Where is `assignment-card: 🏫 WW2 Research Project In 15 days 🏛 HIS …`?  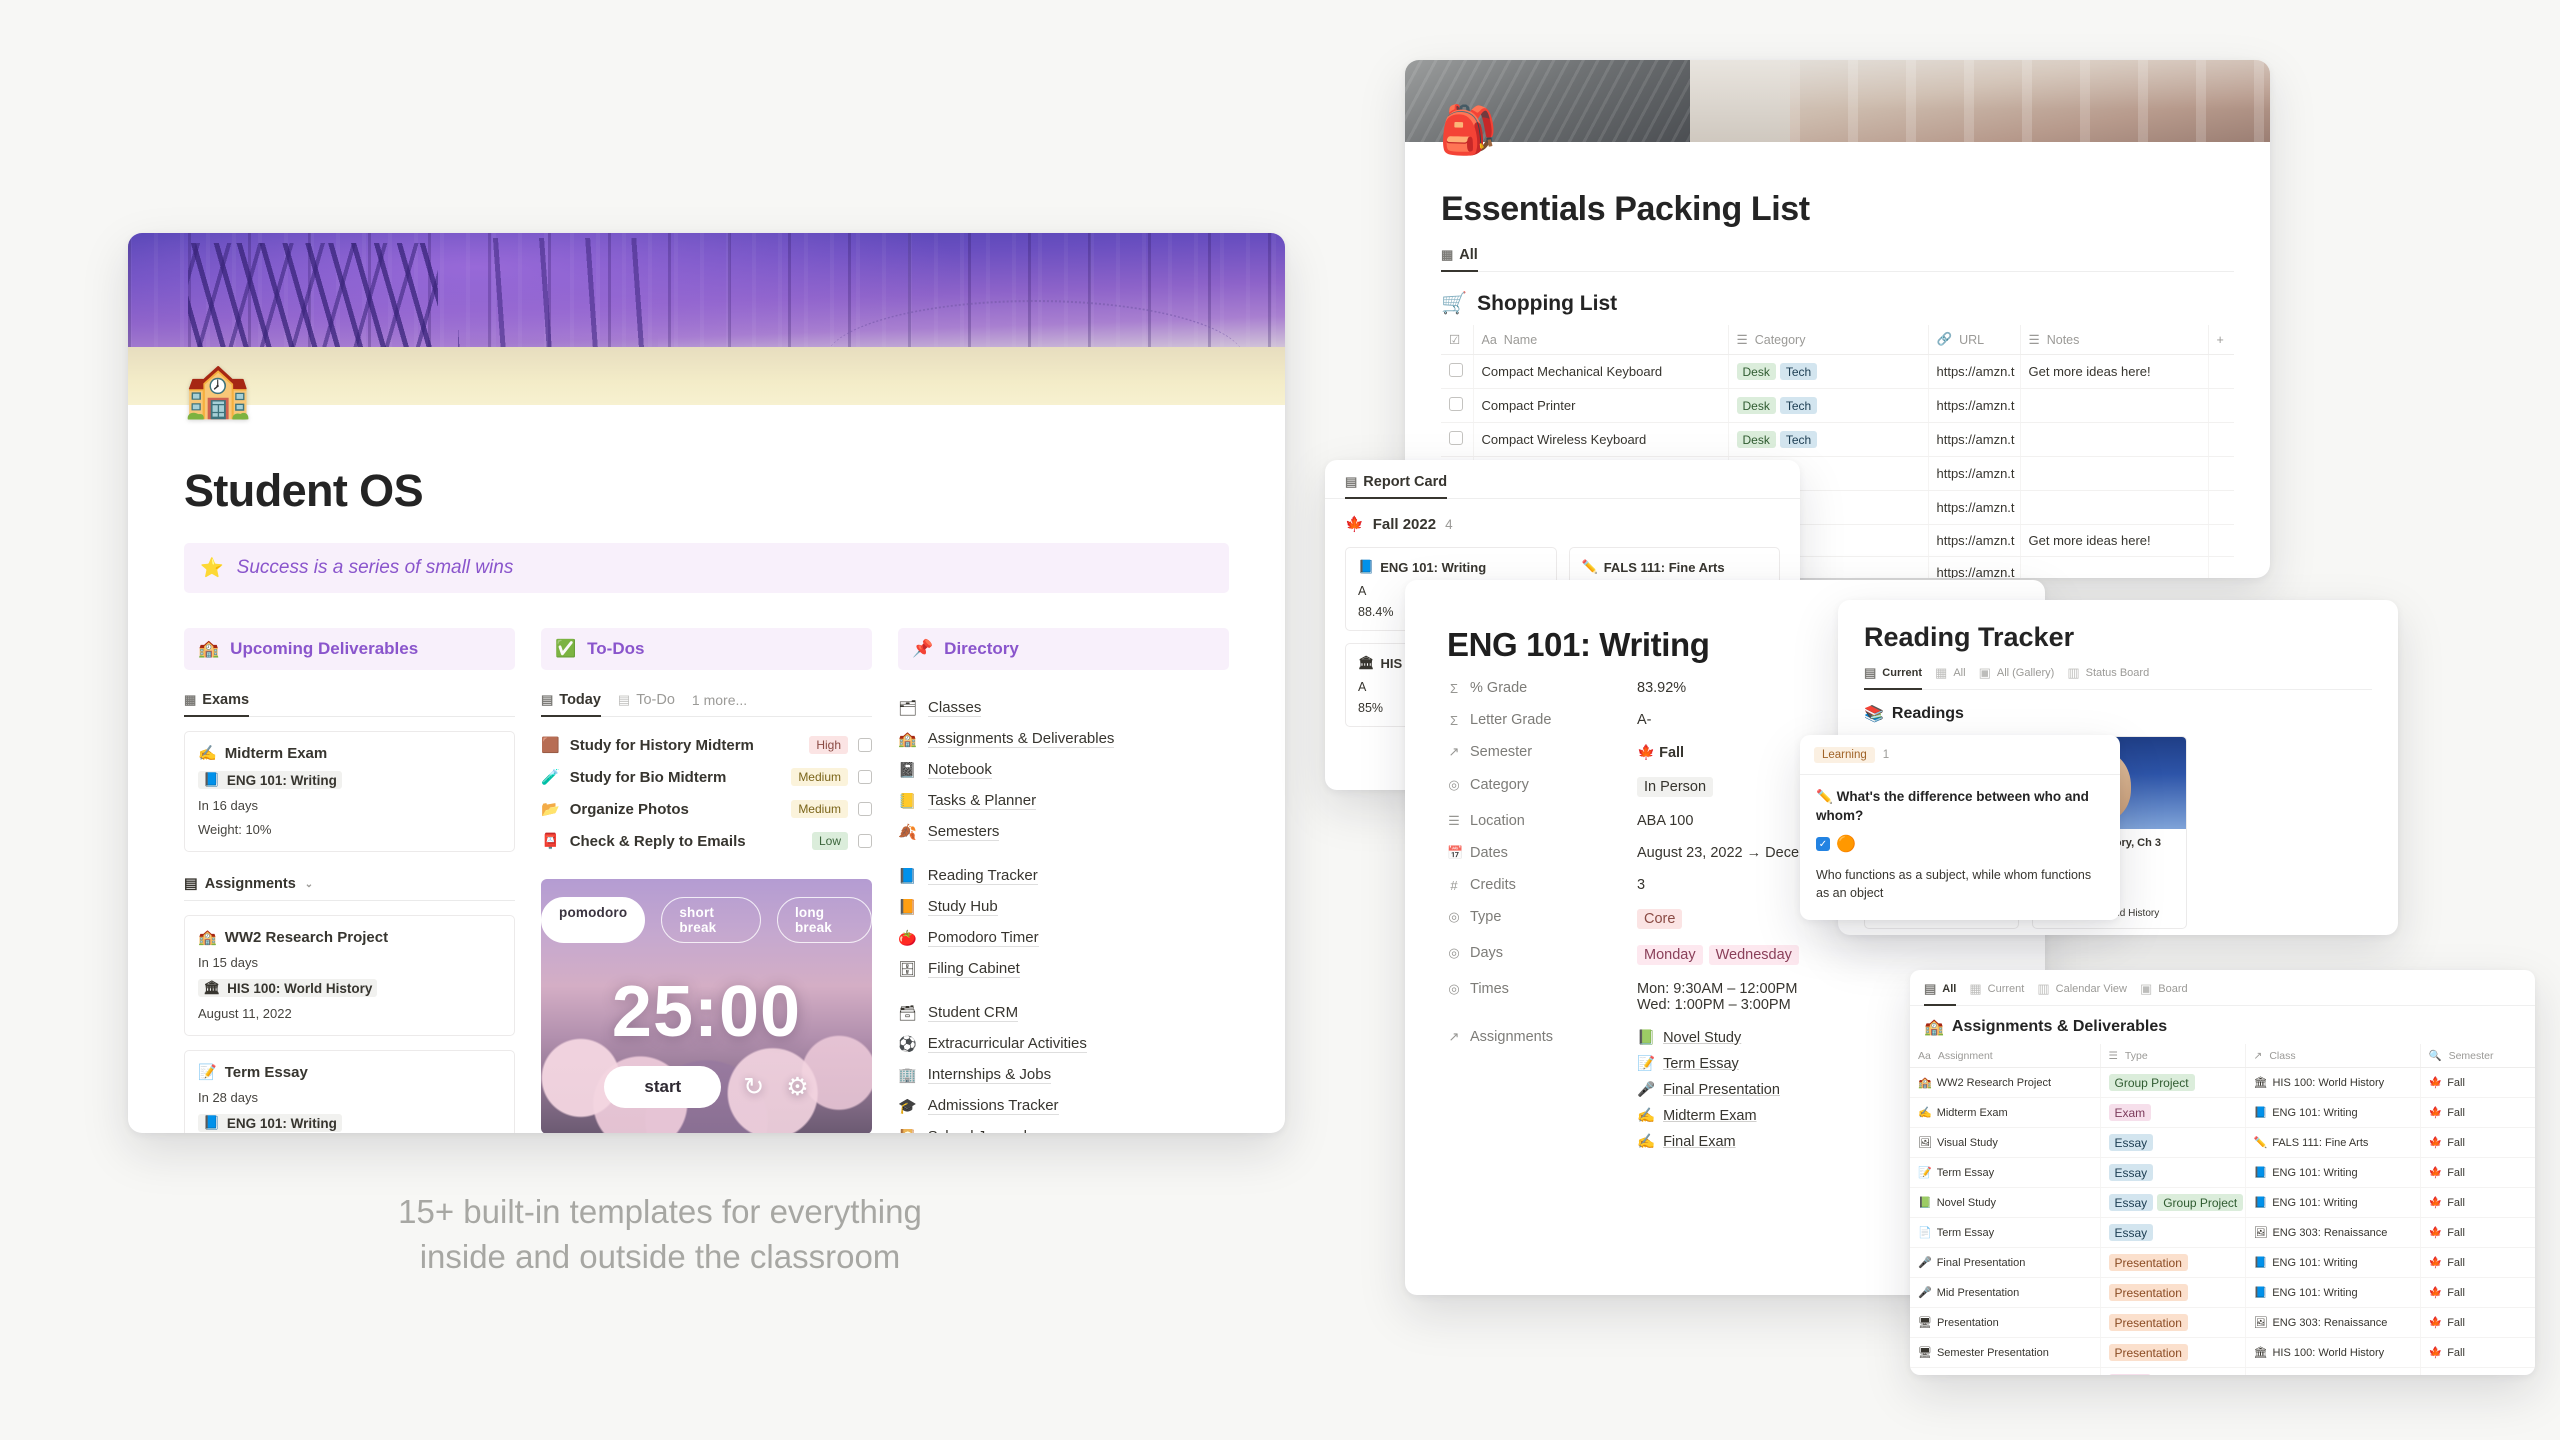 assignment-card: 🏫 WW2 Research Project In 15 days 🏛 HIS … is located at coordinates (349, 975).